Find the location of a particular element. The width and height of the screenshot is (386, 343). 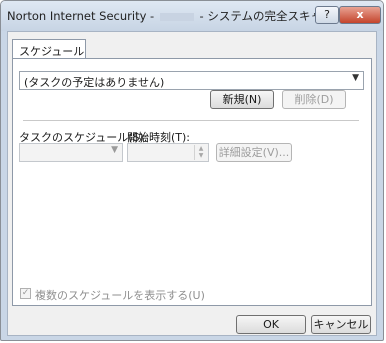

window-title-prefix: Norton Internet Security - is located at coordinates (81, 16).